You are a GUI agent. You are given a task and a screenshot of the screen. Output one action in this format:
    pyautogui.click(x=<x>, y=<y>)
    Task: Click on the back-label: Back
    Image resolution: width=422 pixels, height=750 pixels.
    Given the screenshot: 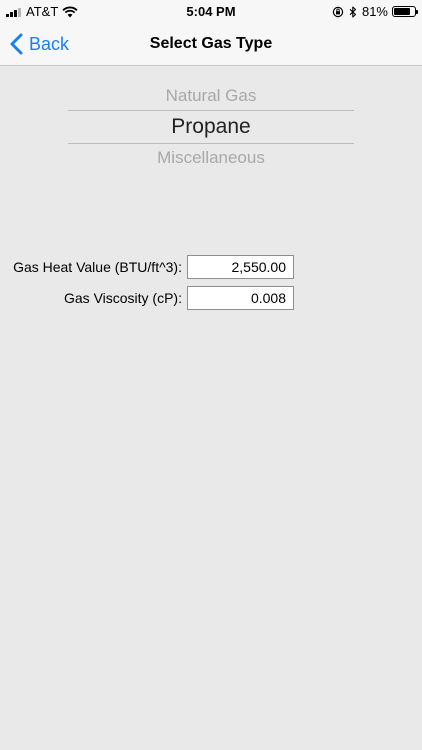 What is the action you would take?
    pyautogui.click(x=49, y=43)
    